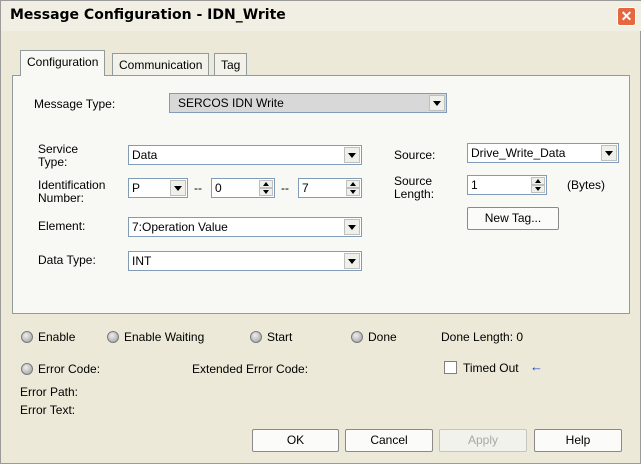 The image size is (641, 464). What do you see at coordinates (518, 153) in the screenshot?
I see `source-value: Drive_Write_Data` at bounding box center [518, 153].